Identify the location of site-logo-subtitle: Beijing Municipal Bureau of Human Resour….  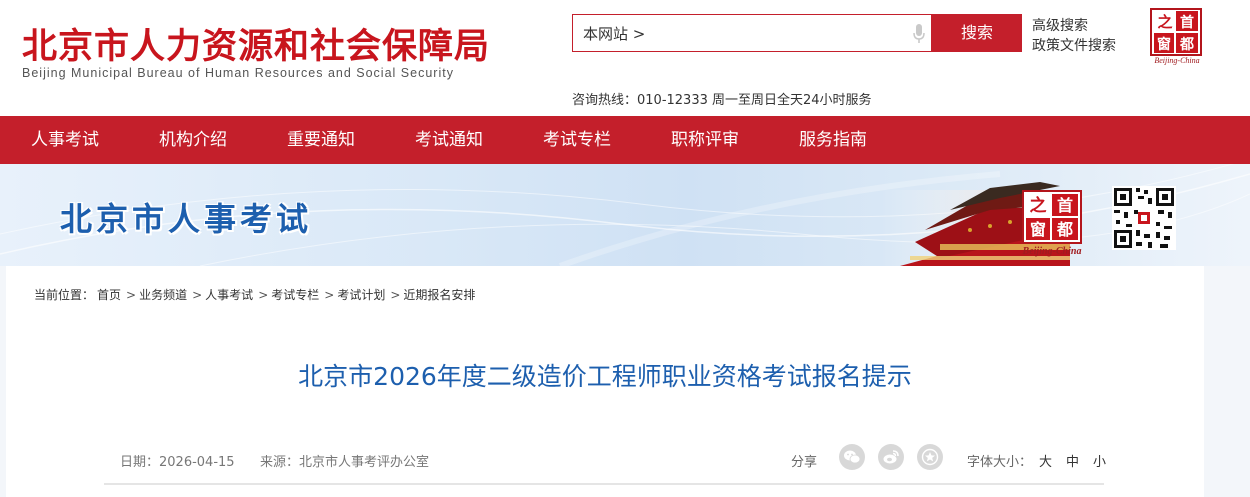
(238, 73).